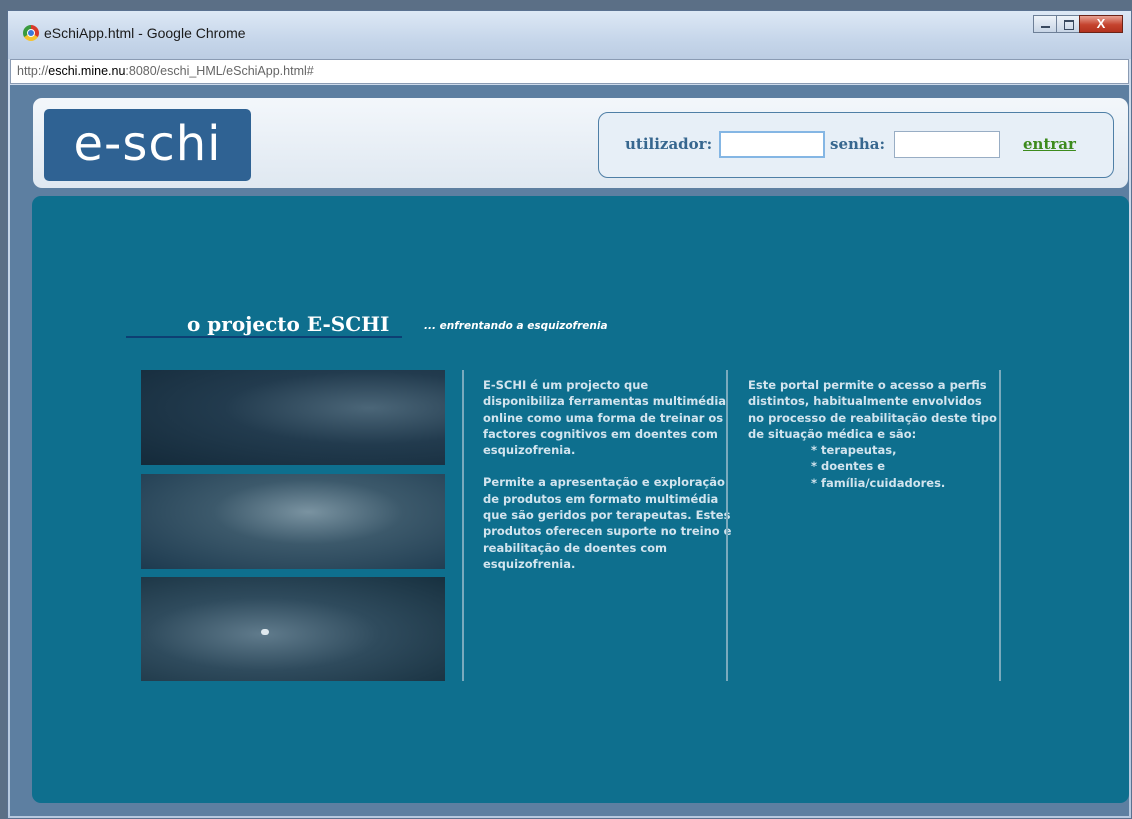 The image size is (1132, 819). Describe the element at coordinates (947, 144) in the screenshot. I see `password-input` at that location.